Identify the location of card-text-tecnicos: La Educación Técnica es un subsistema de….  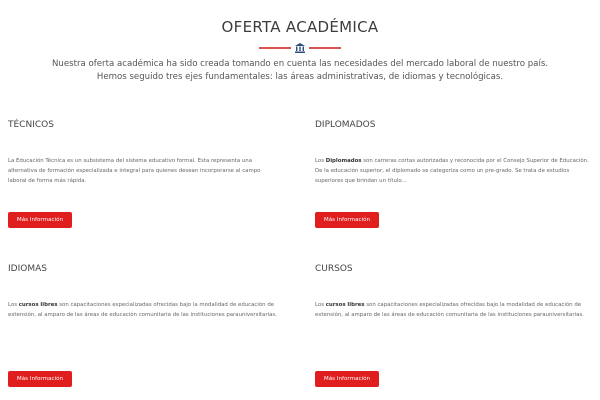
(134, 171).